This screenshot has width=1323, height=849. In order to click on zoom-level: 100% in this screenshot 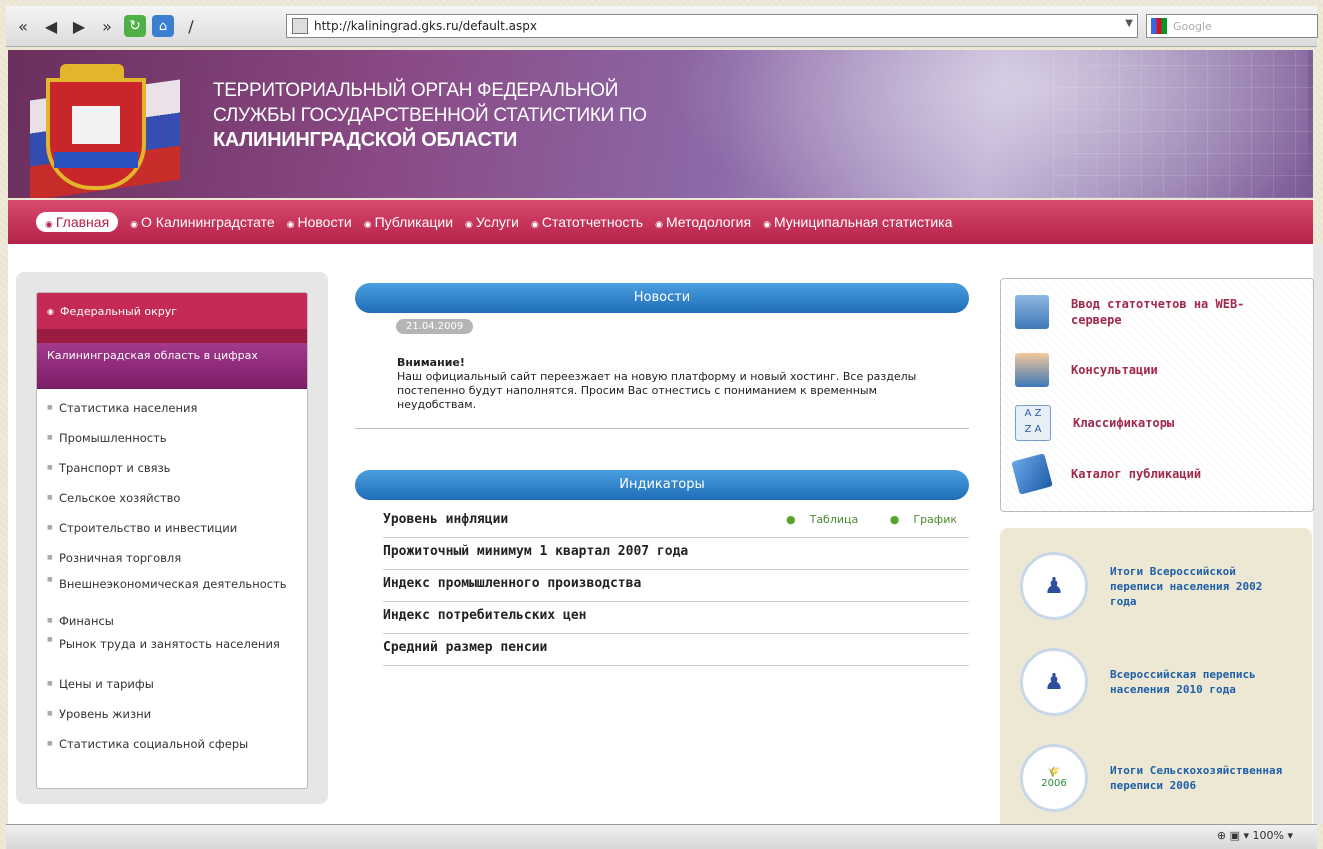, I will do `click(1268, 835)`.